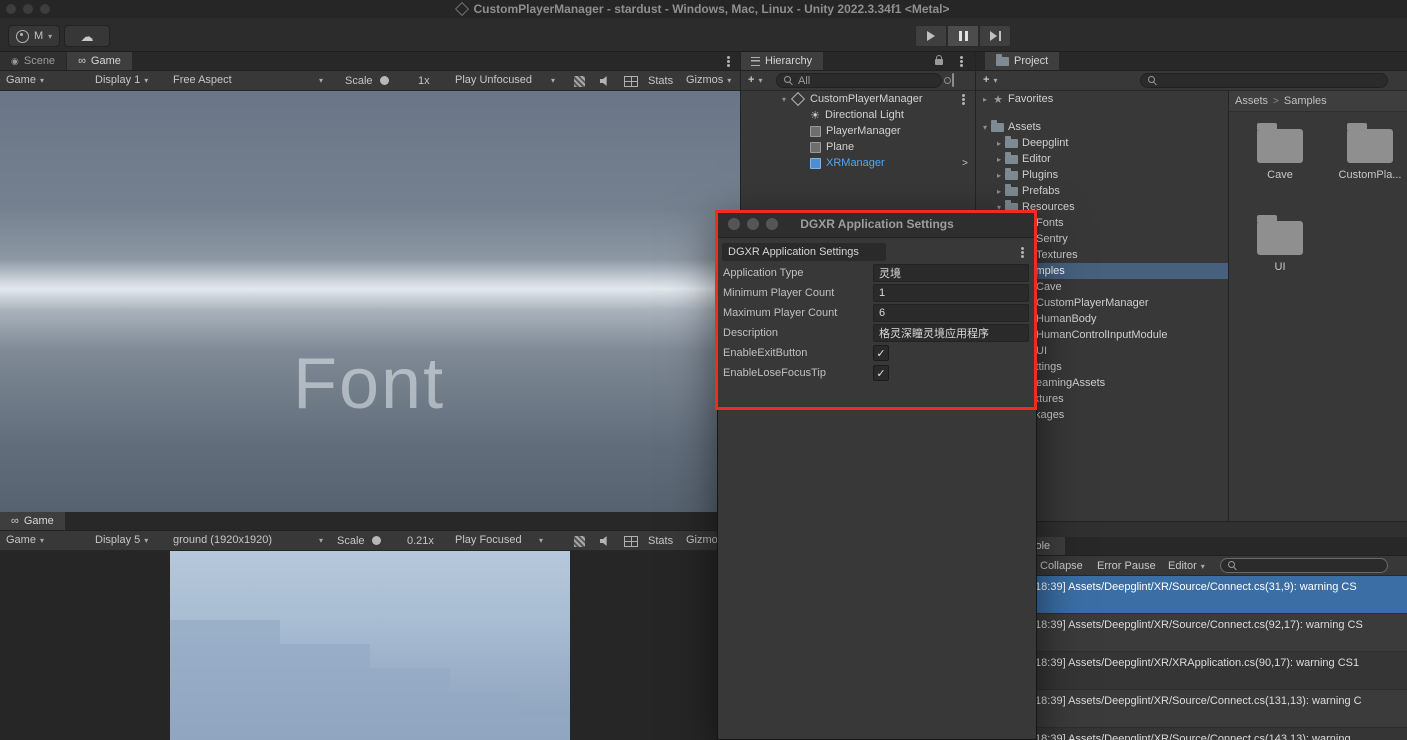 Image resolution: width=1407 pixels, height=740 pixels. I want to click on collapse-toggle: Collapse, so click(1061, 566).